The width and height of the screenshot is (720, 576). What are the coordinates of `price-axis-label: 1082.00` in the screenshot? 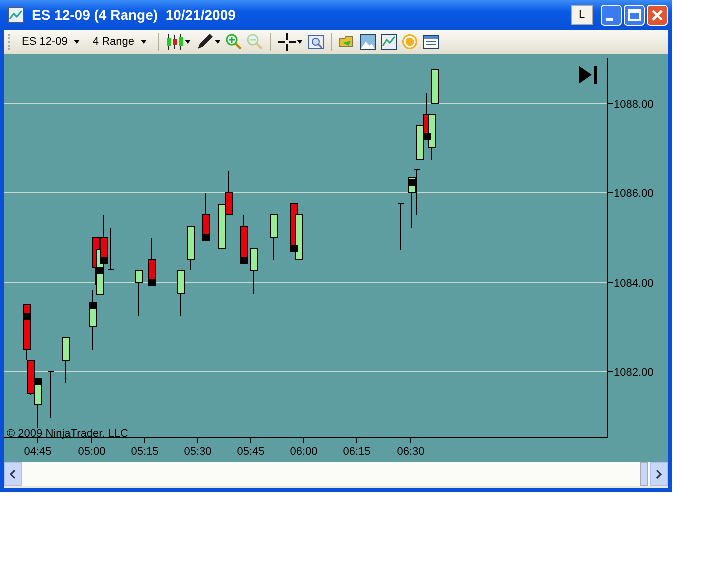 It's located at (634, 373).